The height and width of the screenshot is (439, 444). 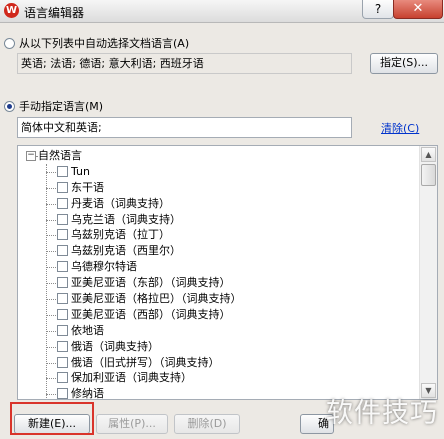 What do you see at coordinates (218, 331) in the screenshot?
I see `language-item: 依地语` at bounding box center [218, 331].